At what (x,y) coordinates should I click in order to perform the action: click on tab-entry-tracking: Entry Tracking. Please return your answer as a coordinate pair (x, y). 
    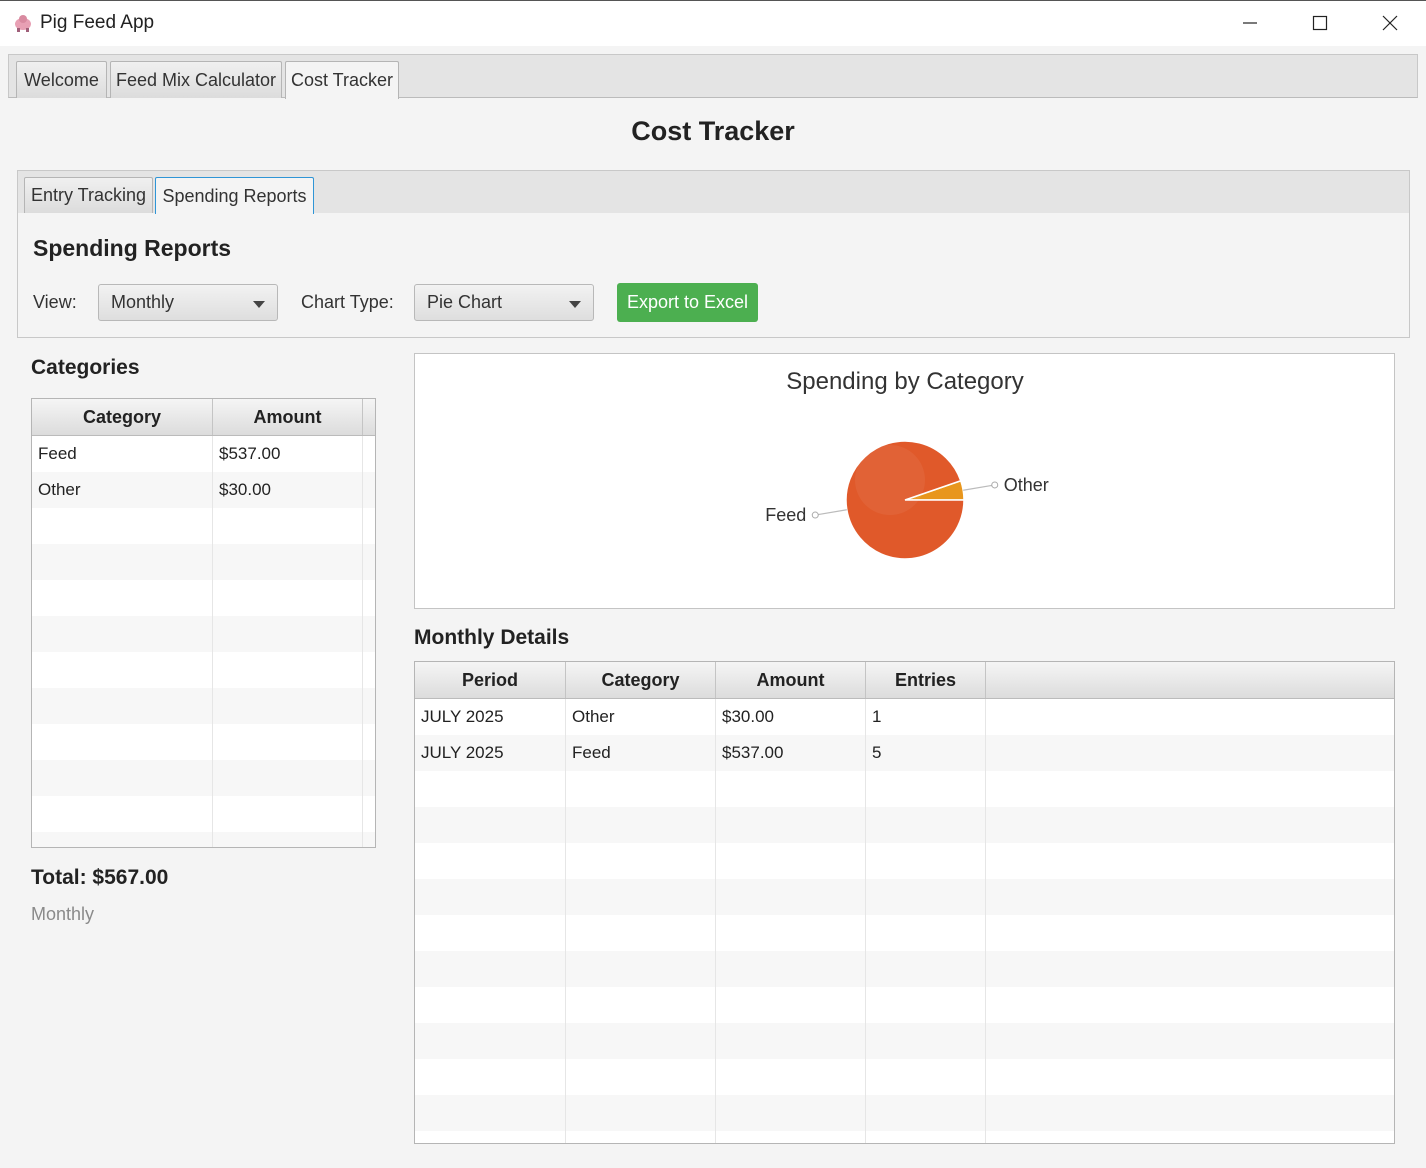
    Looking at the image, I should click on (88, 195).